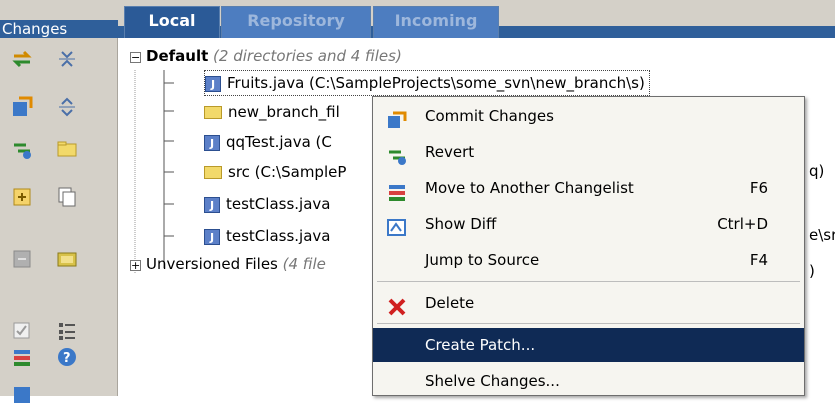  Describe the element at coordinates (588, 260) in the screenshot. I see `menu-item-jump-to-source: Jump to Source F4` at that location.